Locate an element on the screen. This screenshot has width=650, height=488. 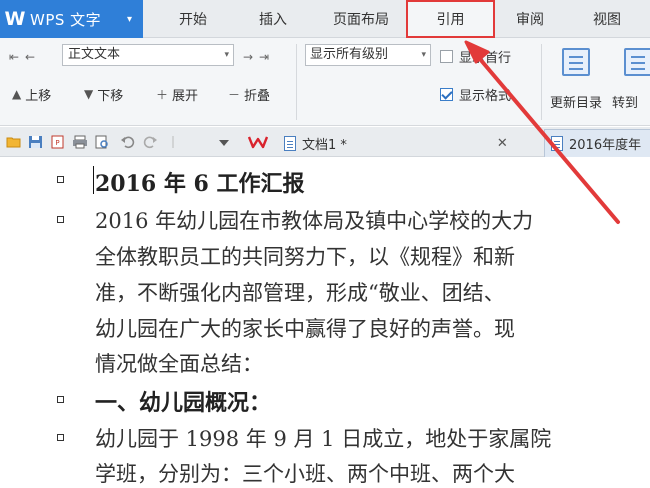
undo-icon is located at coordinates (128, 142).